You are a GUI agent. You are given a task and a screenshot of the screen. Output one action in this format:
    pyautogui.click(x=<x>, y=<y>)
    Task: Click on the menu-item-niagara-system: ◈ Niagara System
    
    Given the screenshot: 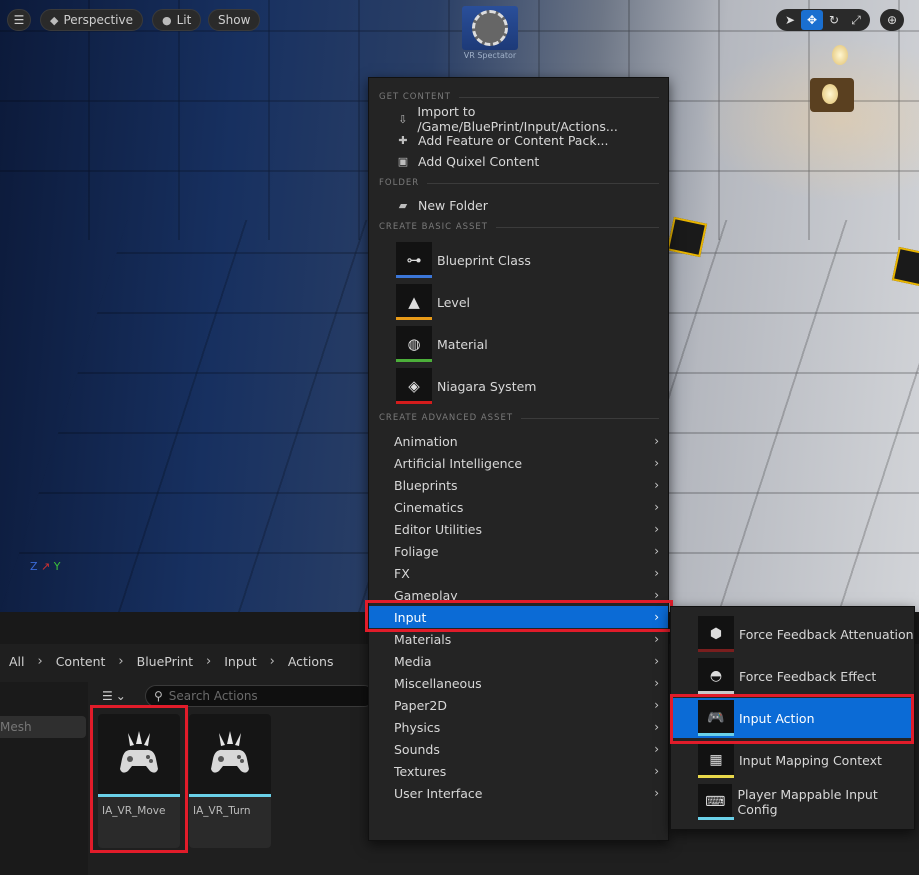 What is the action you would take?
    pyautogui.click(x=518, y=386)
    